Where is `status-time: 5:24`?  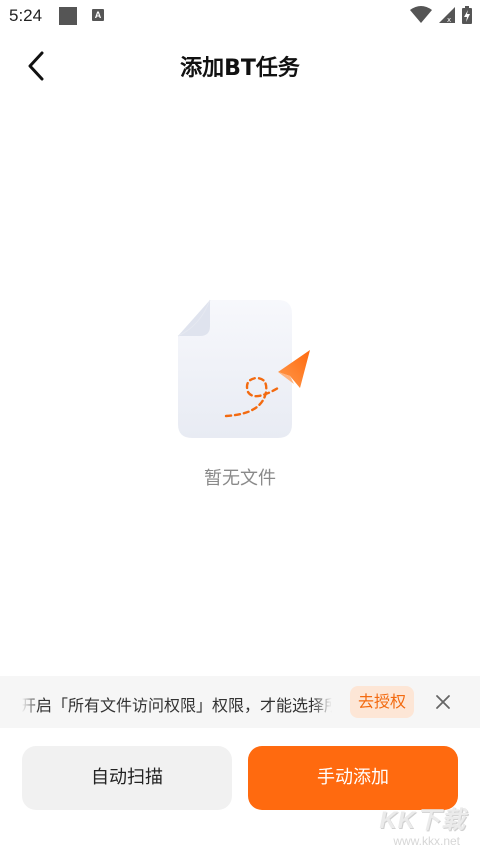
status-time: 5:24 is located at coordinates (26, 15).